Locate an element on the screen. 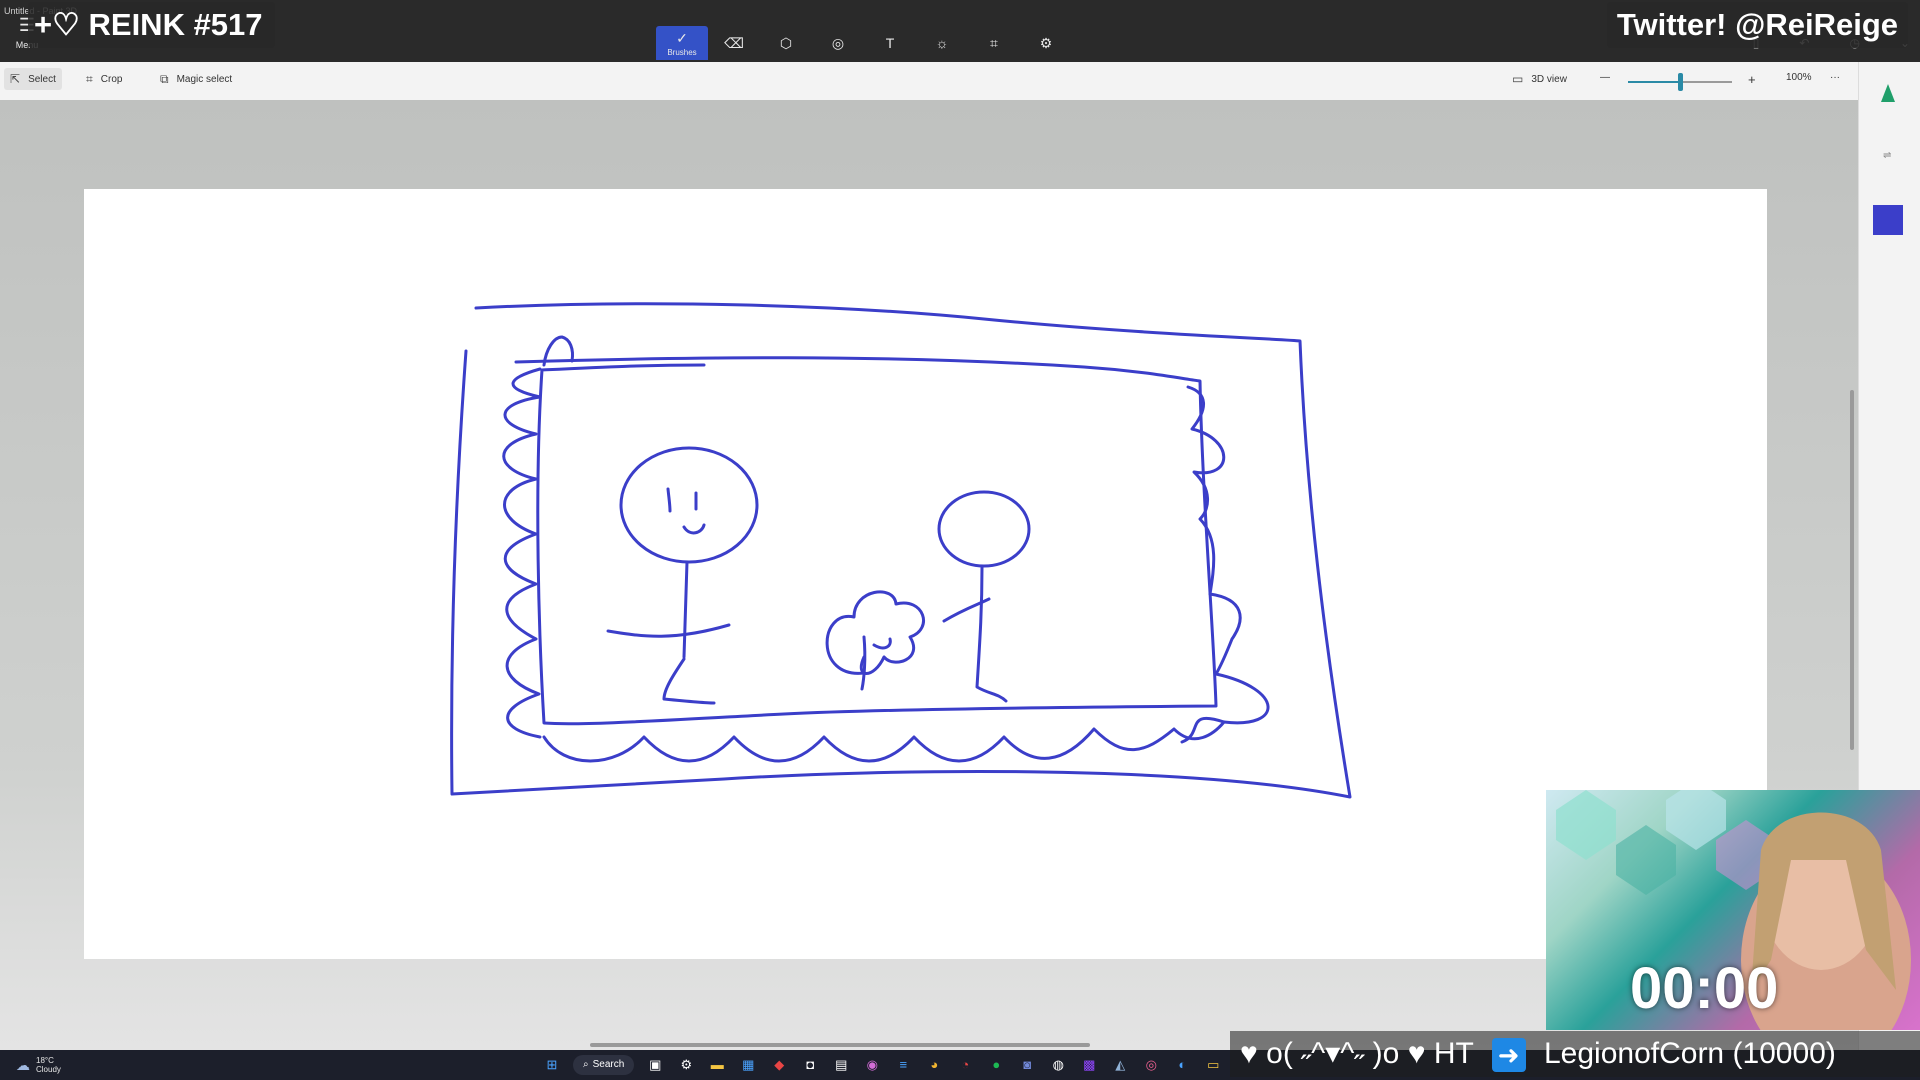  discord-icon: ◙ is located at coordinates (1027, 1065).